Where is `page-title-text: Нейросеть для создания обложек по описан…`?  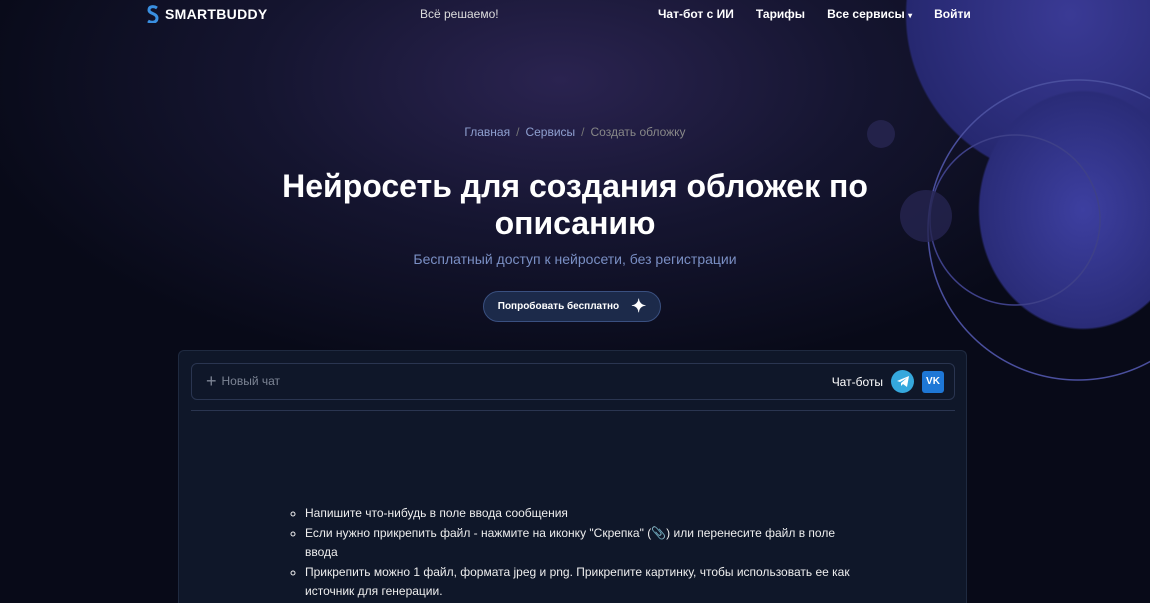 page-title-text: Нейросеть для создания обложек по описан… is located at coordinates (575, 204).